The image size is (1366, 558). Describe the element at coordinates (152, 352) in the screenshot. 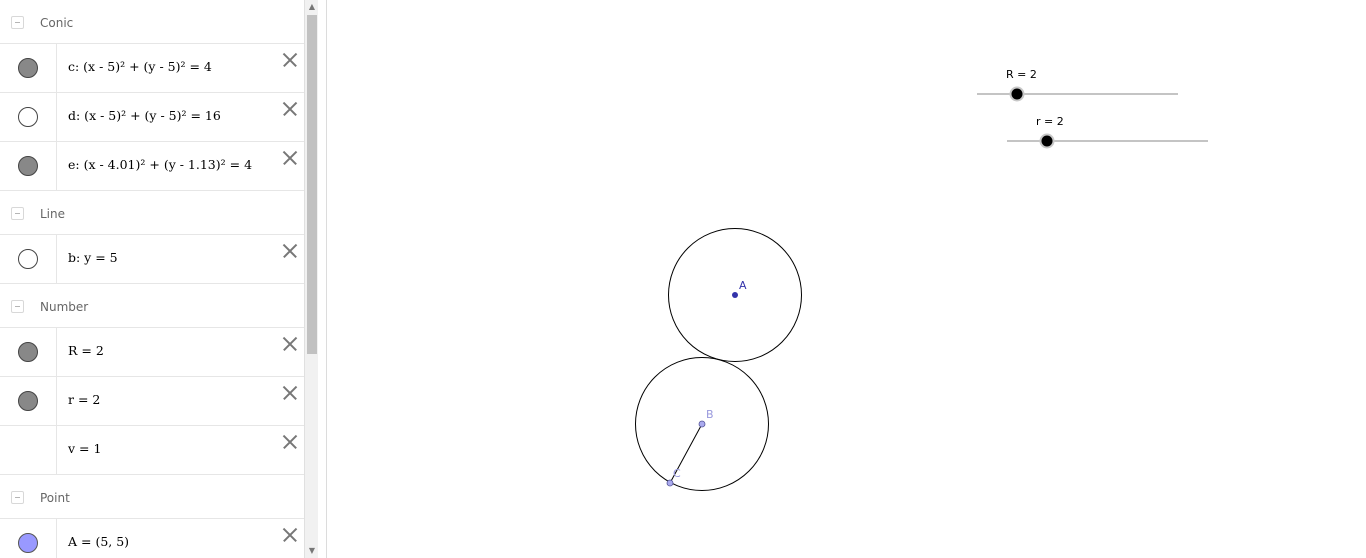

I see `algebra-item: R = 2` at that location.